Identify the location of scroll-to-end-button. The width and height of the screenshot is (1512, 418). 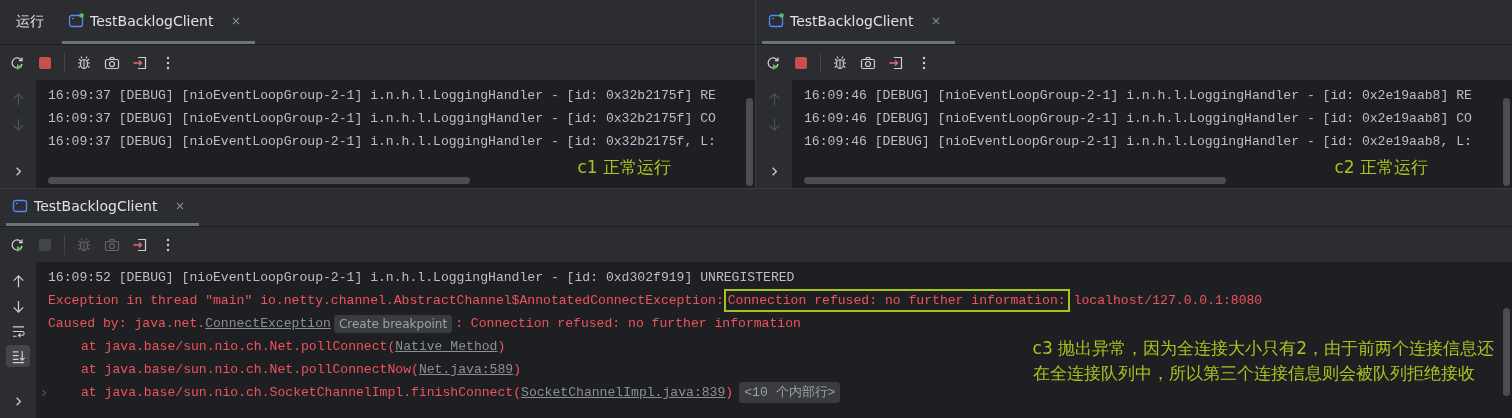
(18, 356).